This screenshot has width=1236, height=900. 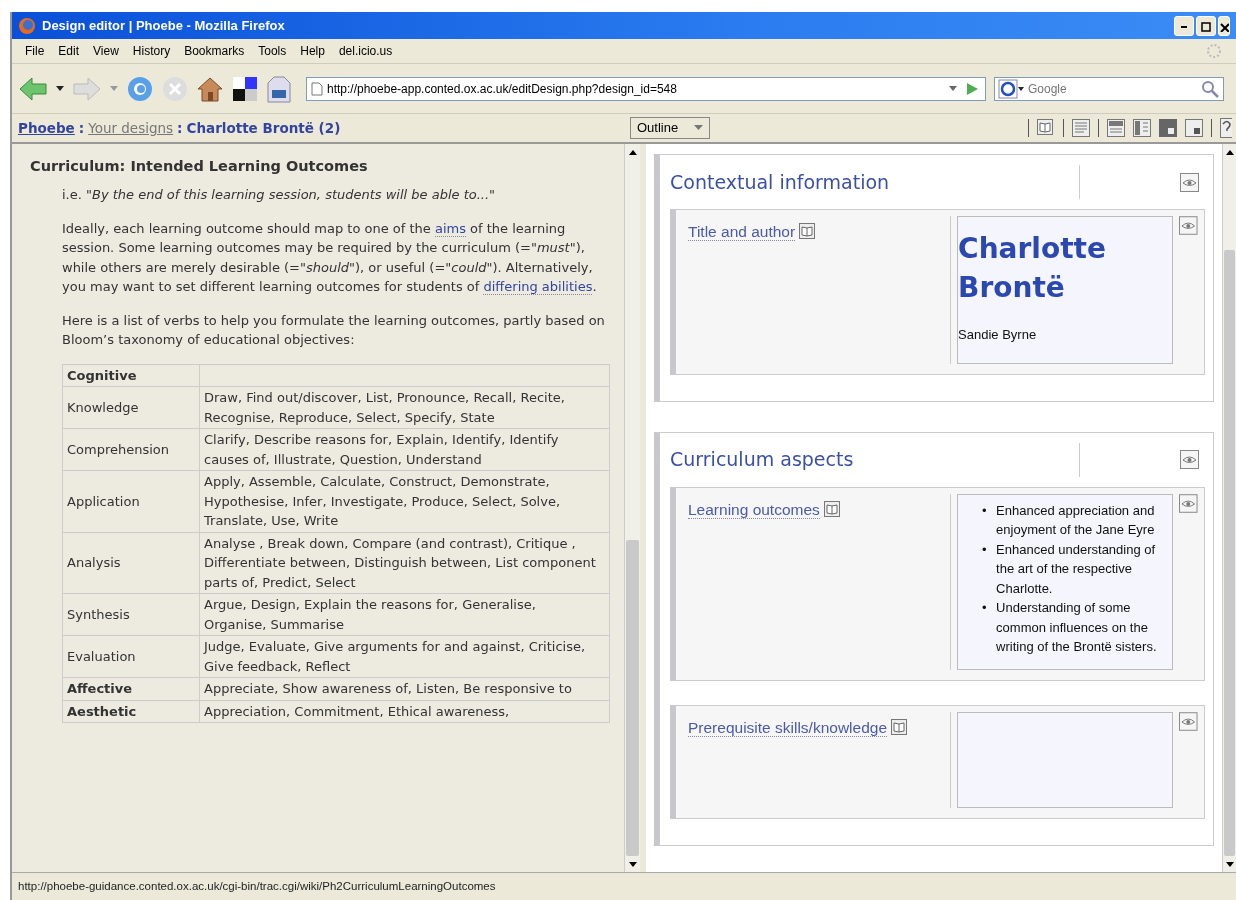 What do you see at coordinates (263, 128) in the screenshot?
I see `breadcrumb-current: Charlotte Brontë (2)` at bounding box center [263, 128].